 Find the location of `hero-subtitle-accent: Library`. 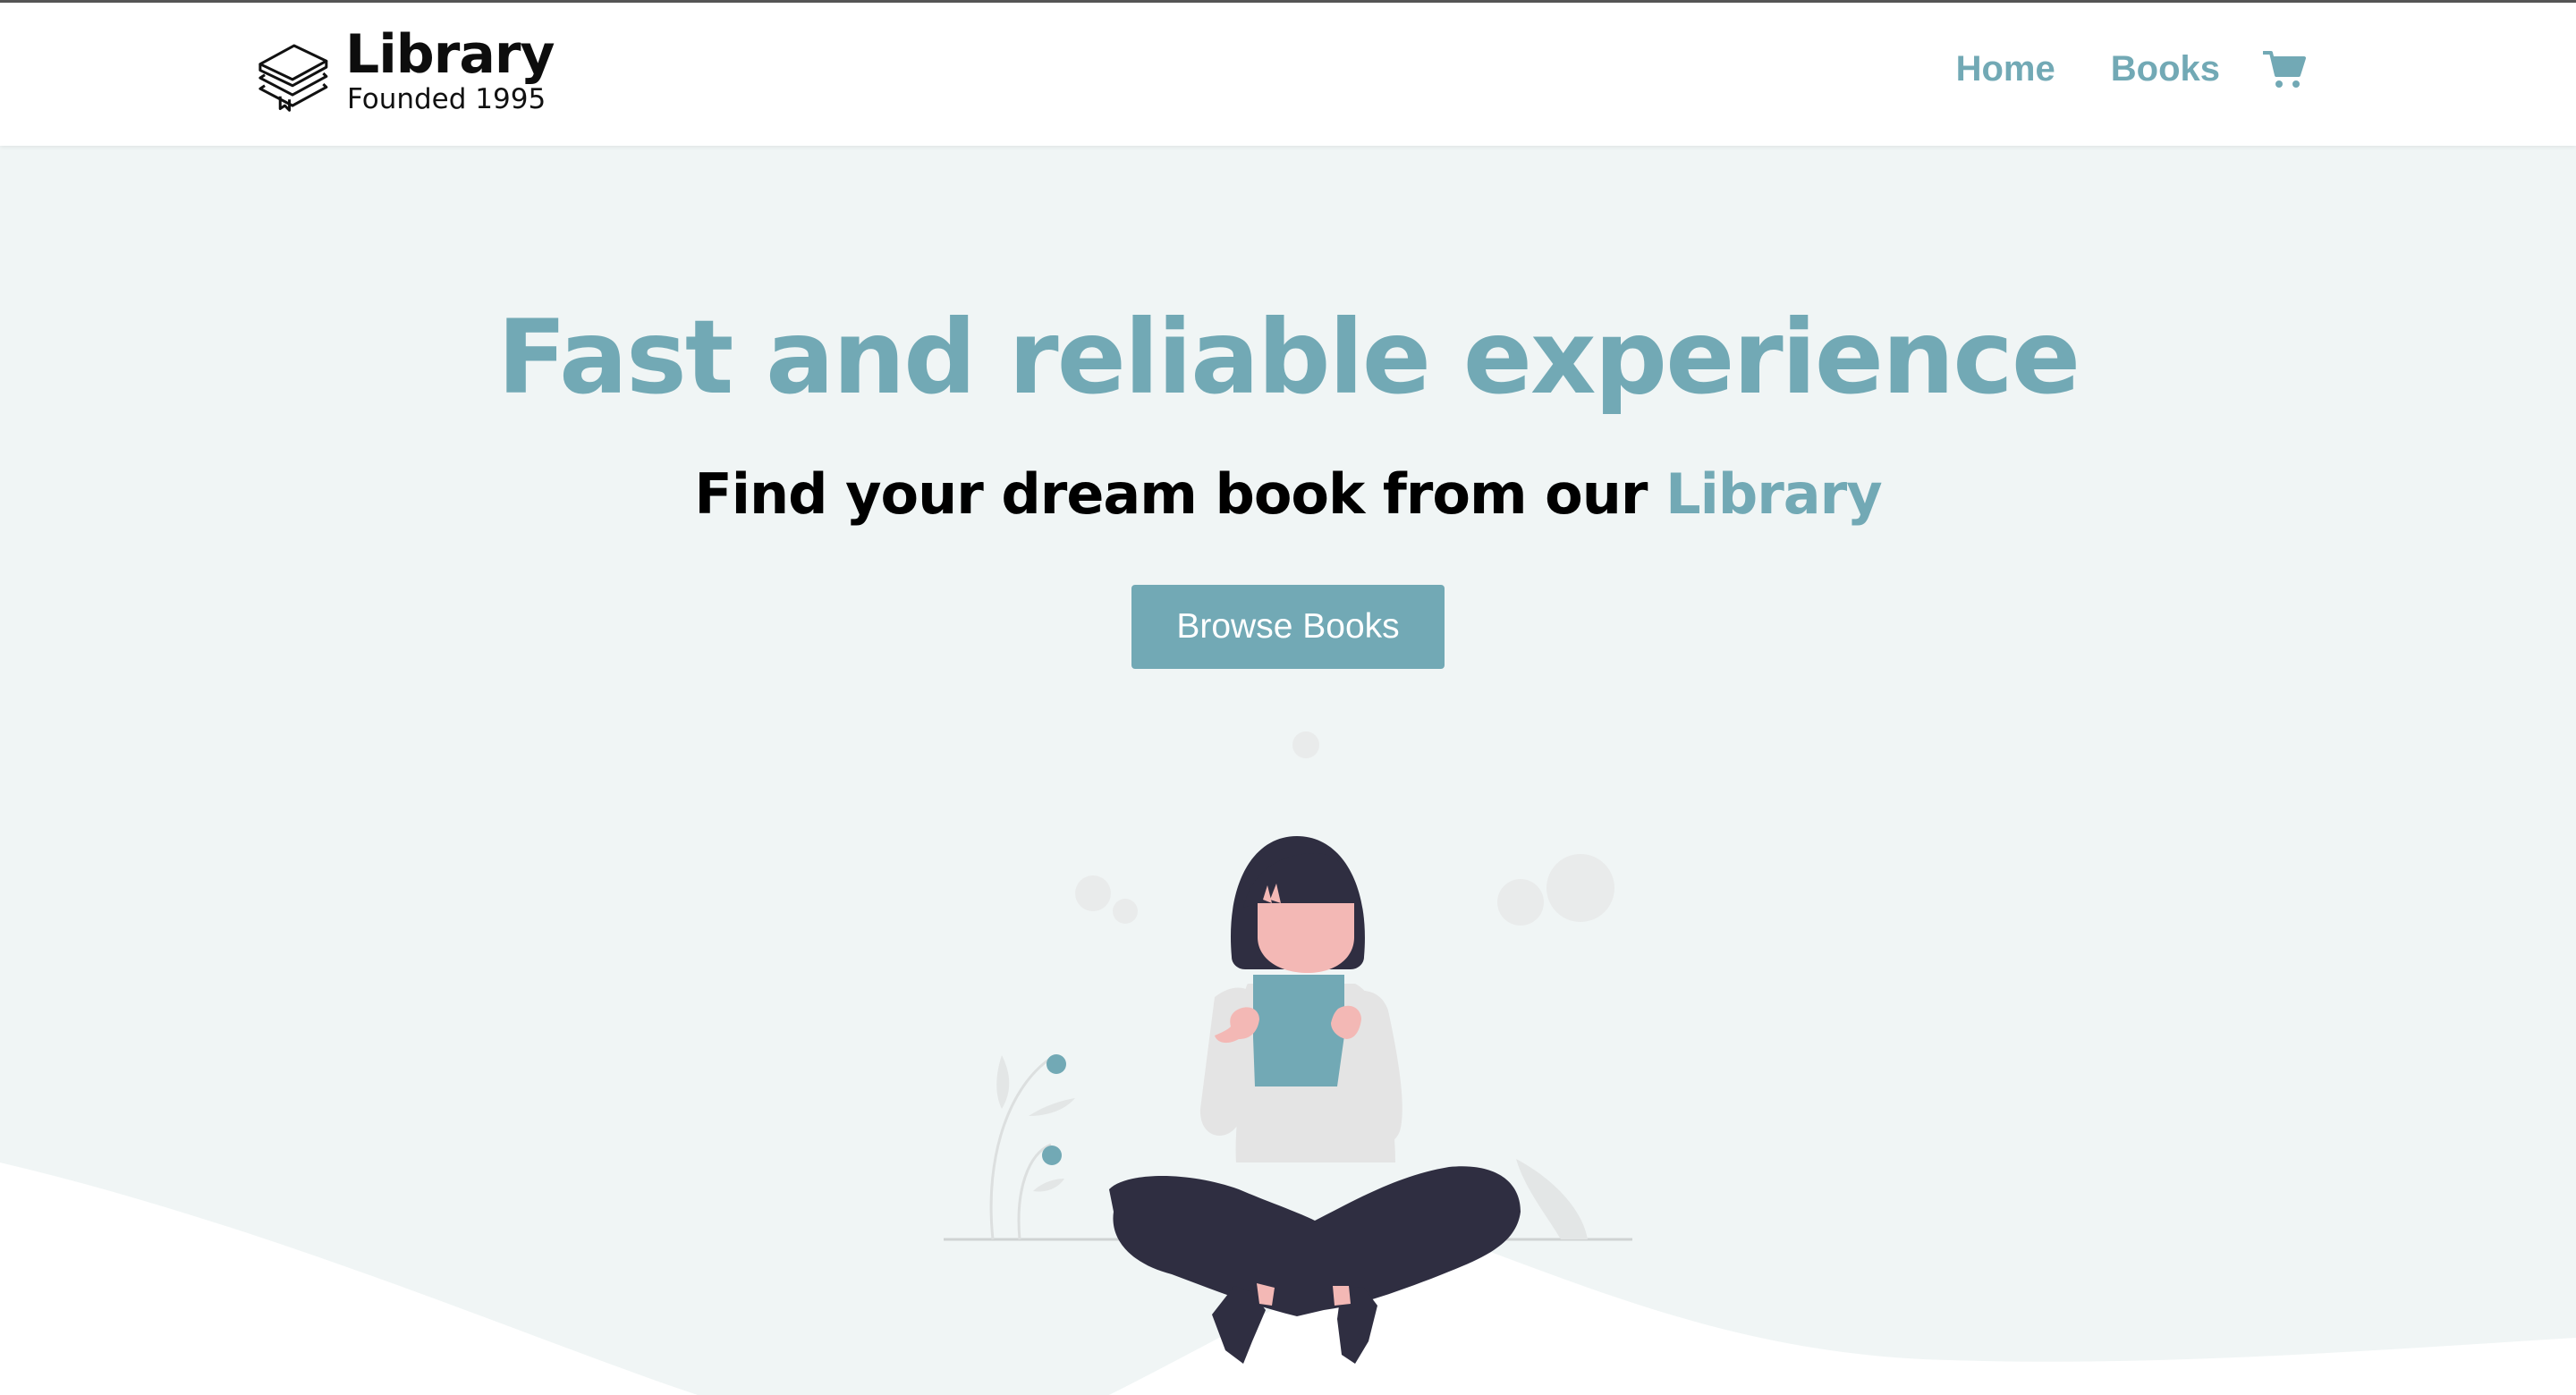

hero-subtitle-accent: Library is located at coordinates (1774, 494).